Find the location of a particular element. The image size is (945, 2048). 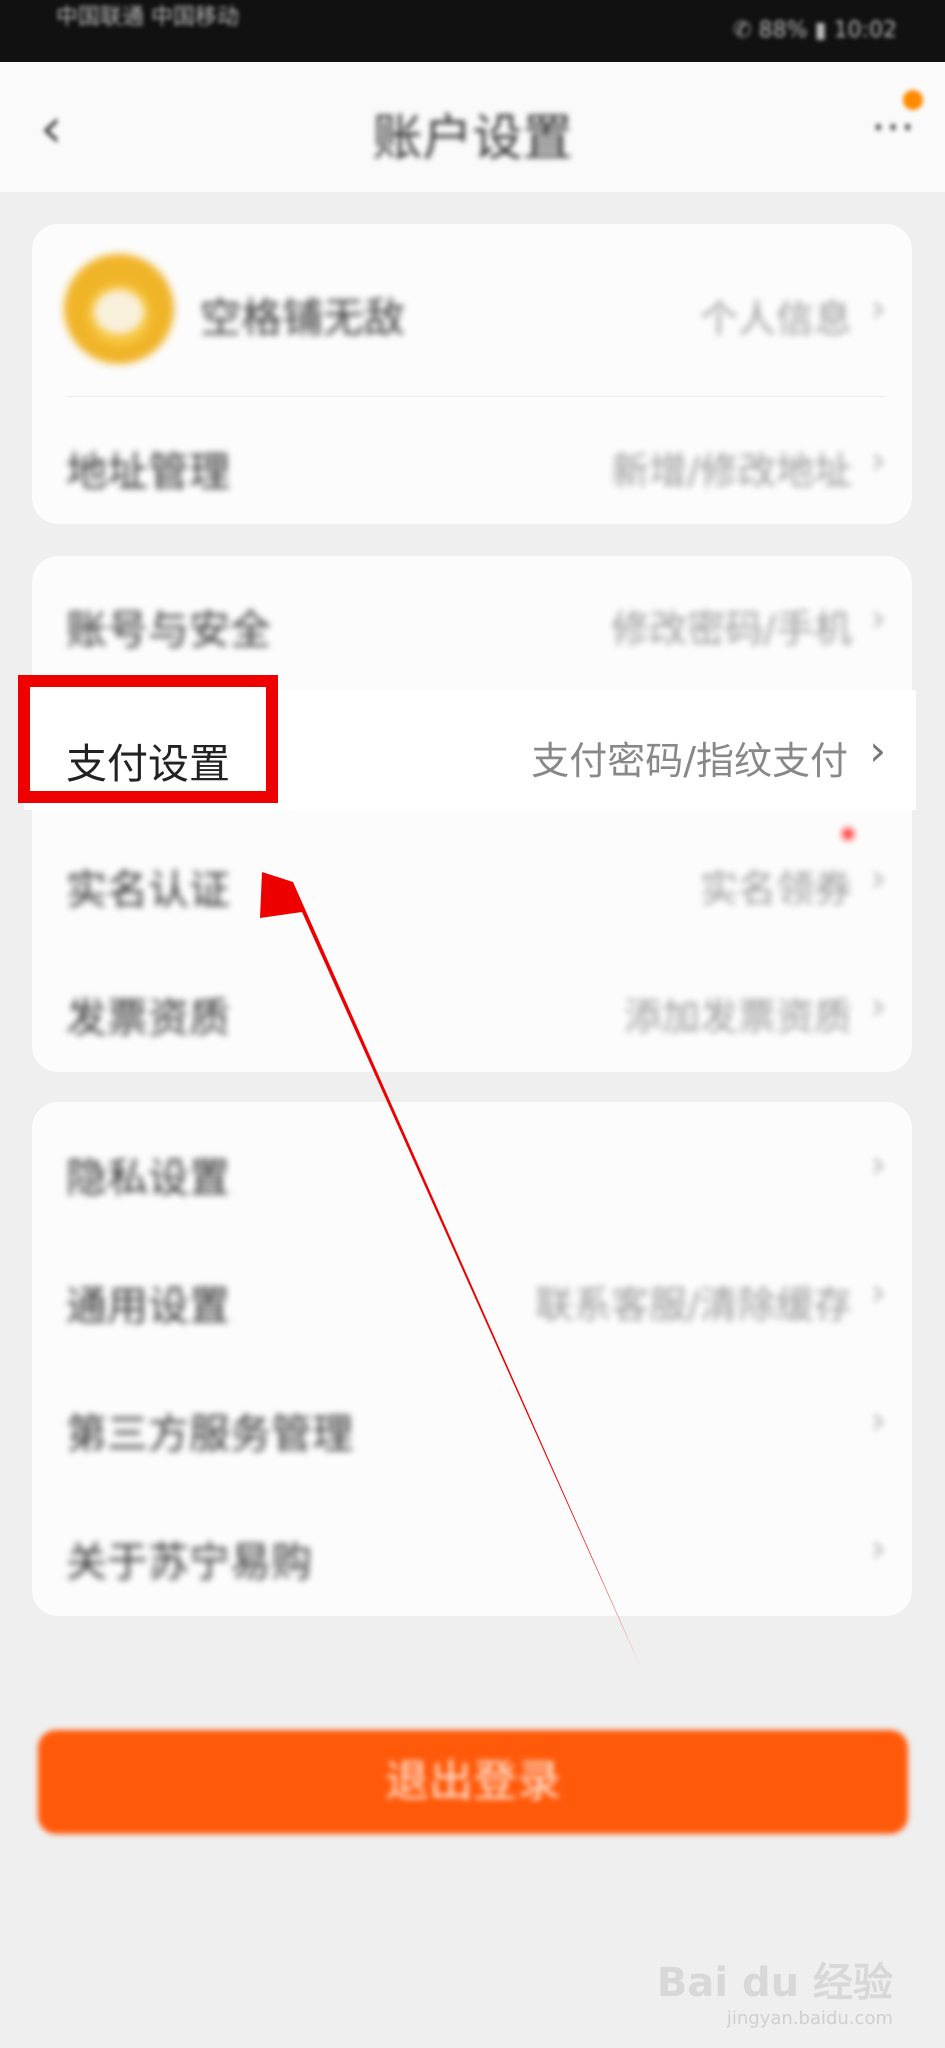

watermark-url: jingyan.baidu.com is located at coordinates (809, 2018).